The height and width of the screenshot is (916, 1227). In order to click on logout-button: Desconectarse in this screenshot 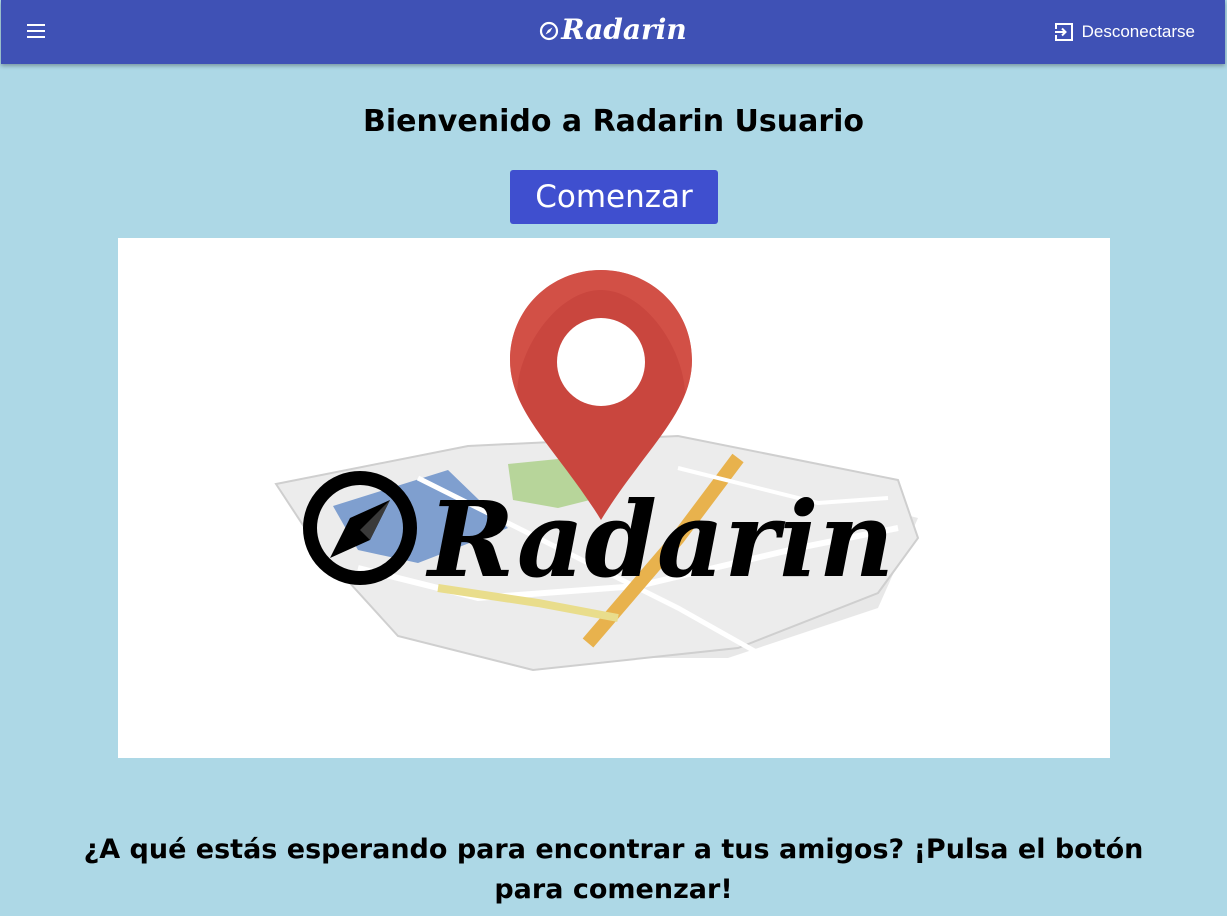, I will do `click(1124, 32)`.